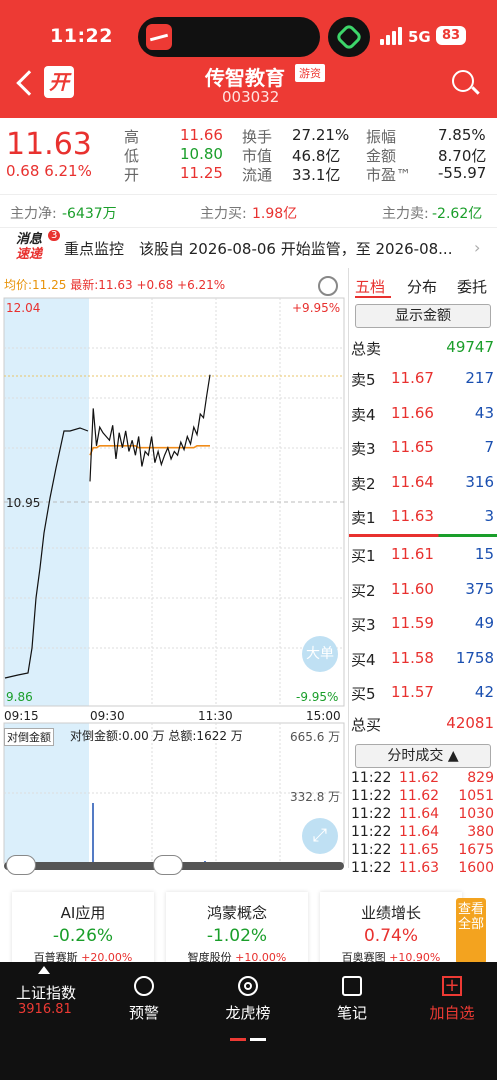  Describe the element at coordinates (23, 308) in the screenshot. I see `y-top-label: 12.04` at that location.